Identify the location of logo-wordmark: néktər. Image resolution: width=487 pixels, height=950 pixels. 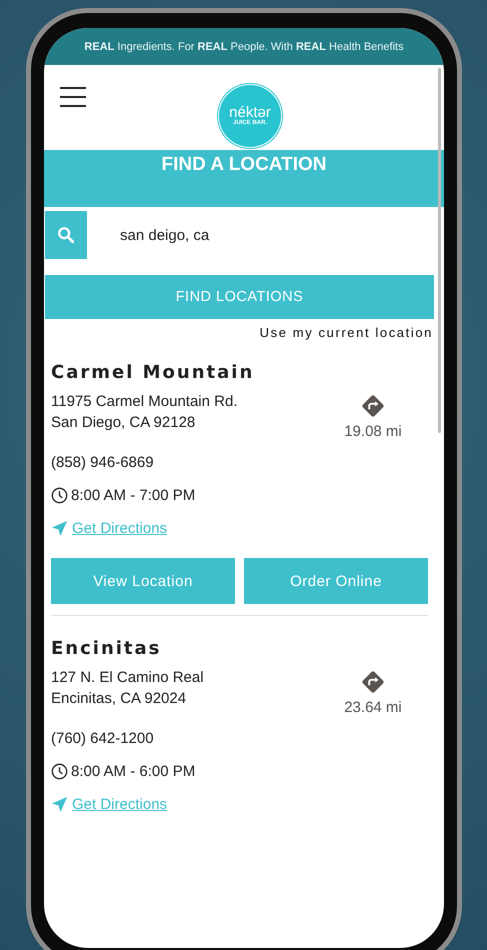
(250, 113).